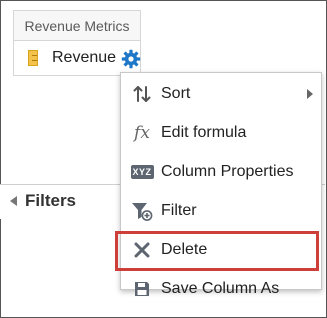  What do you see at coordinates (142, 211) in the screenshot?
I see `filter-add-icon` at bounding box center [142, 211].